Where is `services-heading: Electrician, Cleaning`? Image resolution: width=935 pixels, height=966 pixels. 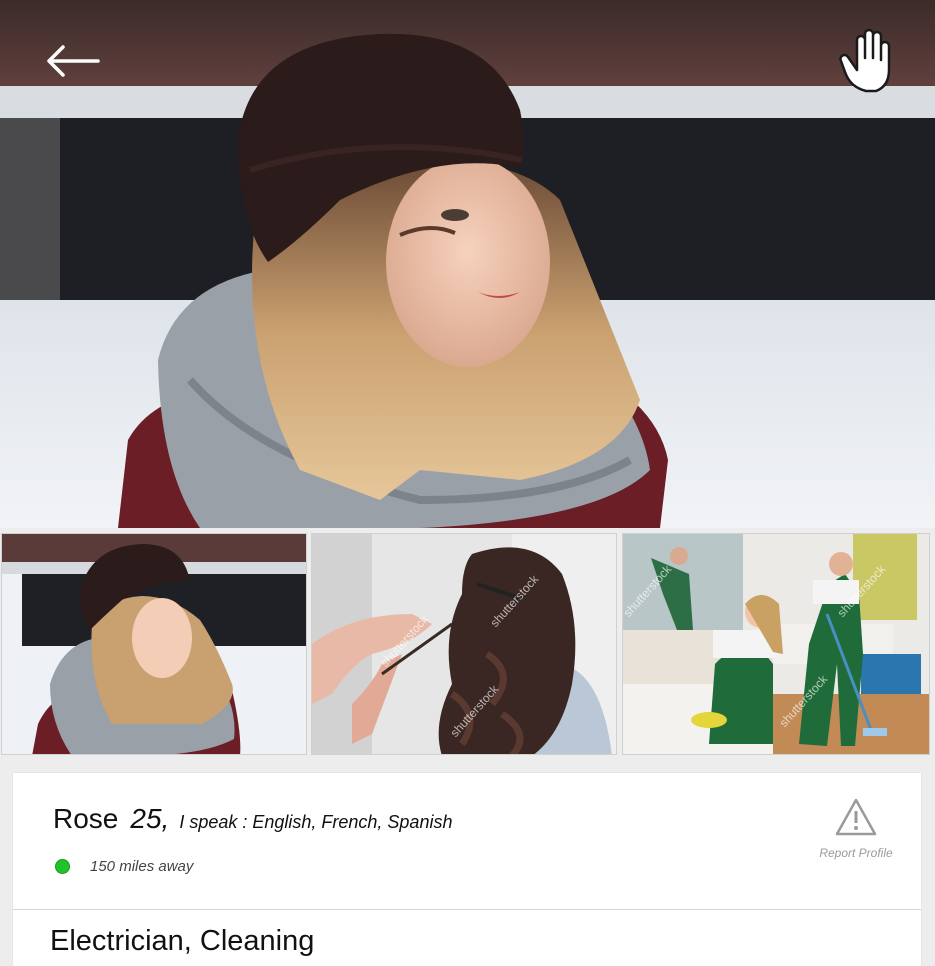 services-heading: Electrician, Cleaning is located at coordinates (182, 941).